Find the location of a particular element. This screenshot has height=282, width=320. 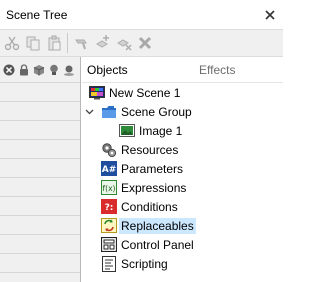

object-remove-icon is located at coordinates (124, 45).